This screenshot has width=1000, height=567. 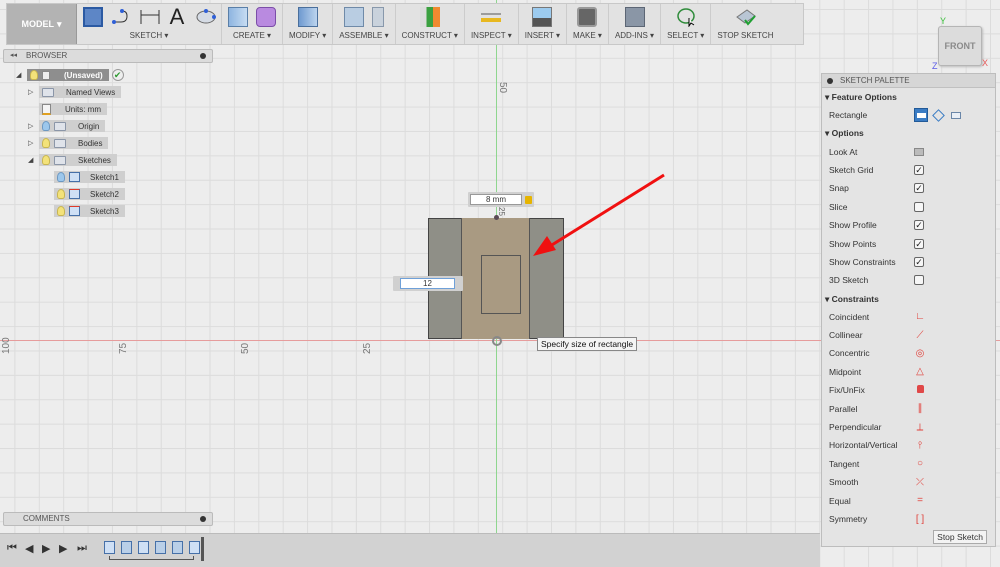 What do you see at coordinates (89, 211) in the screenshot?
I see `tree-item-sketch3: Sketch3` at bounding box center [89, 211].